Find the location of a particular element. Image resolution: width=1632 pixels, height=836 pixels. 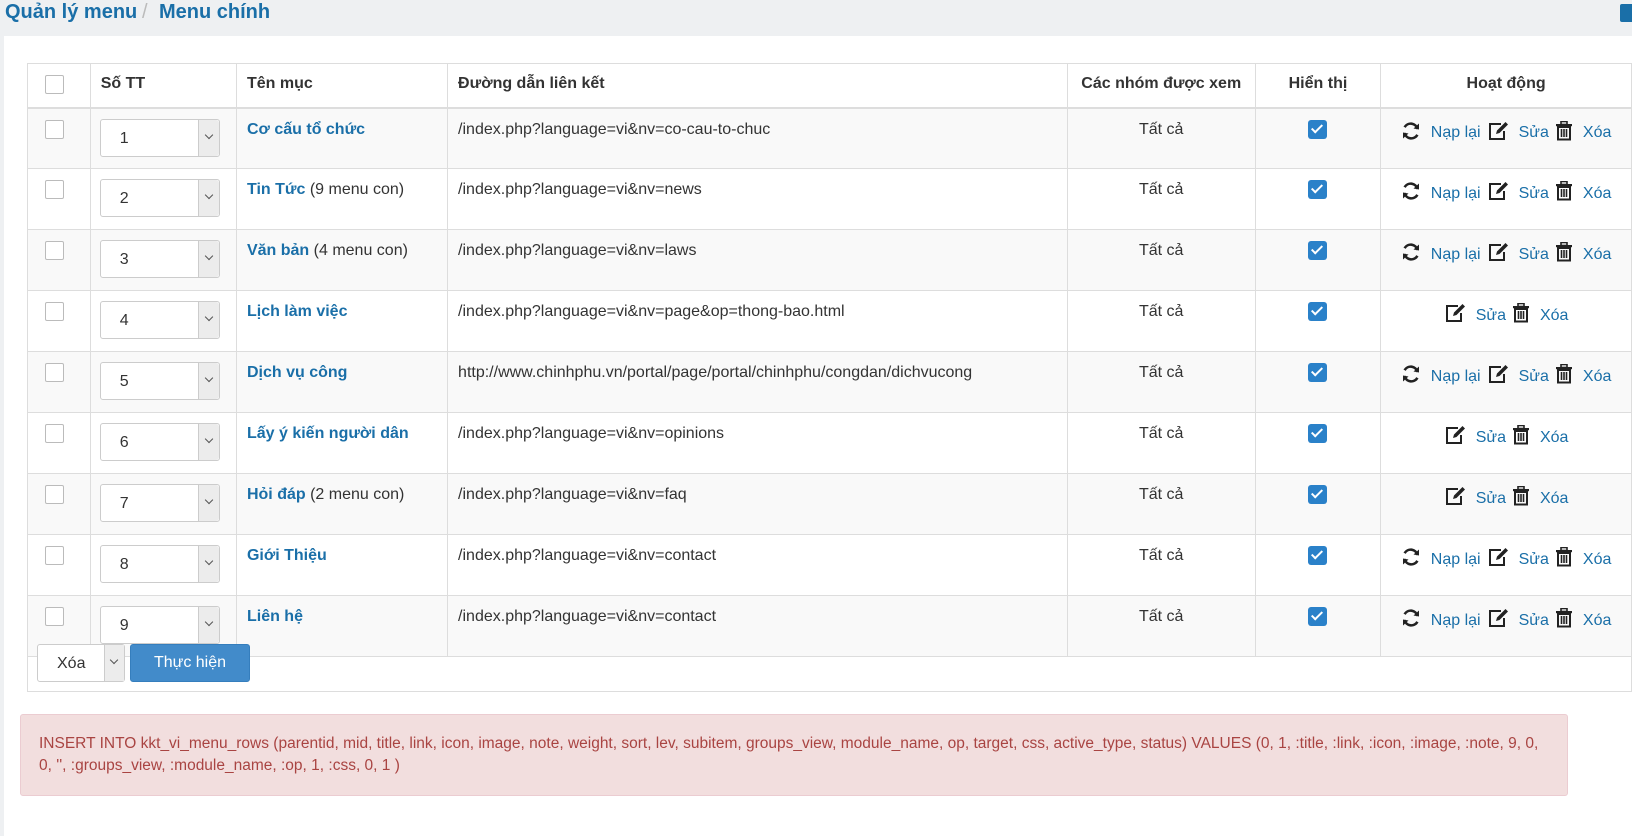

menu-title-link: Dịch vụ công is located at coordinates (297, 372).